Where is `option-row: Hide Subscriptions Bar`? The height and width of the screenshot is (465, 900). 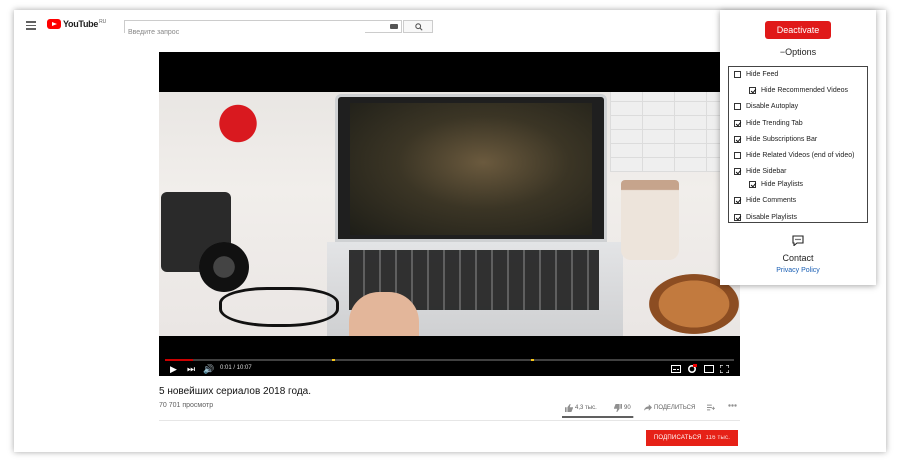 option-row: Hide Subscriptions Bar is located at coordinates (775, 139).